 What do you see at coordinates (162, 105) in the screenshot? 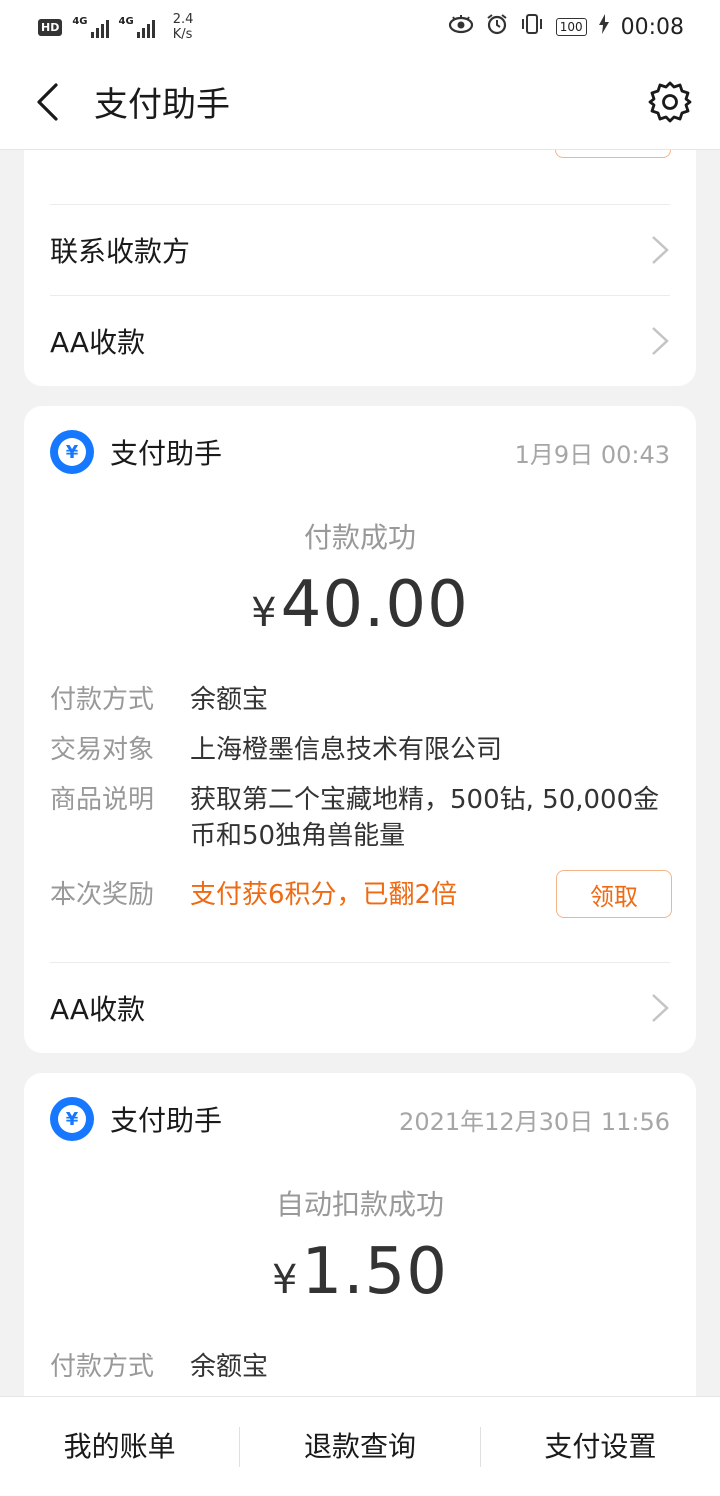
I see `page-title: 支付助手` at bounding box center [162, 105].